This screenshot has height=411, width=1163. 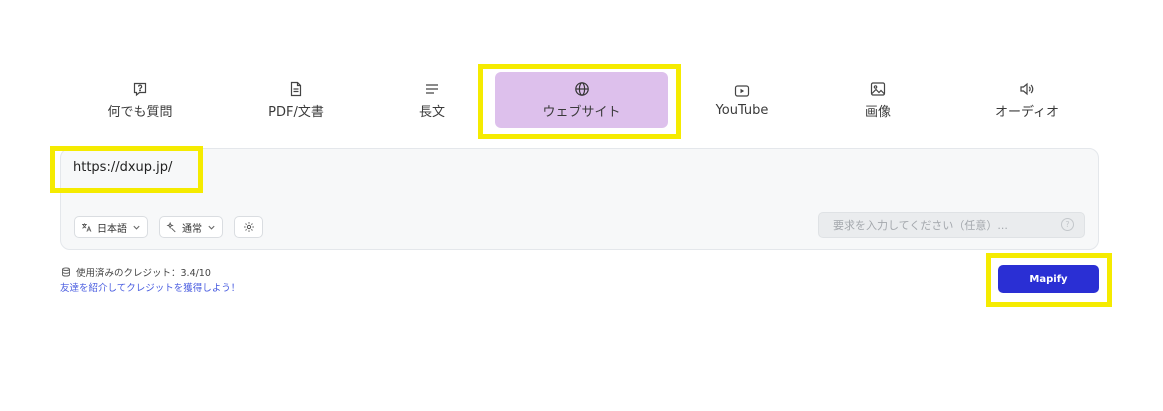 What do you see at coordinates (140, 100) in the screenshot?
I see `tab-ask-anything: 何でも質問` at bounding box center [140, 100].